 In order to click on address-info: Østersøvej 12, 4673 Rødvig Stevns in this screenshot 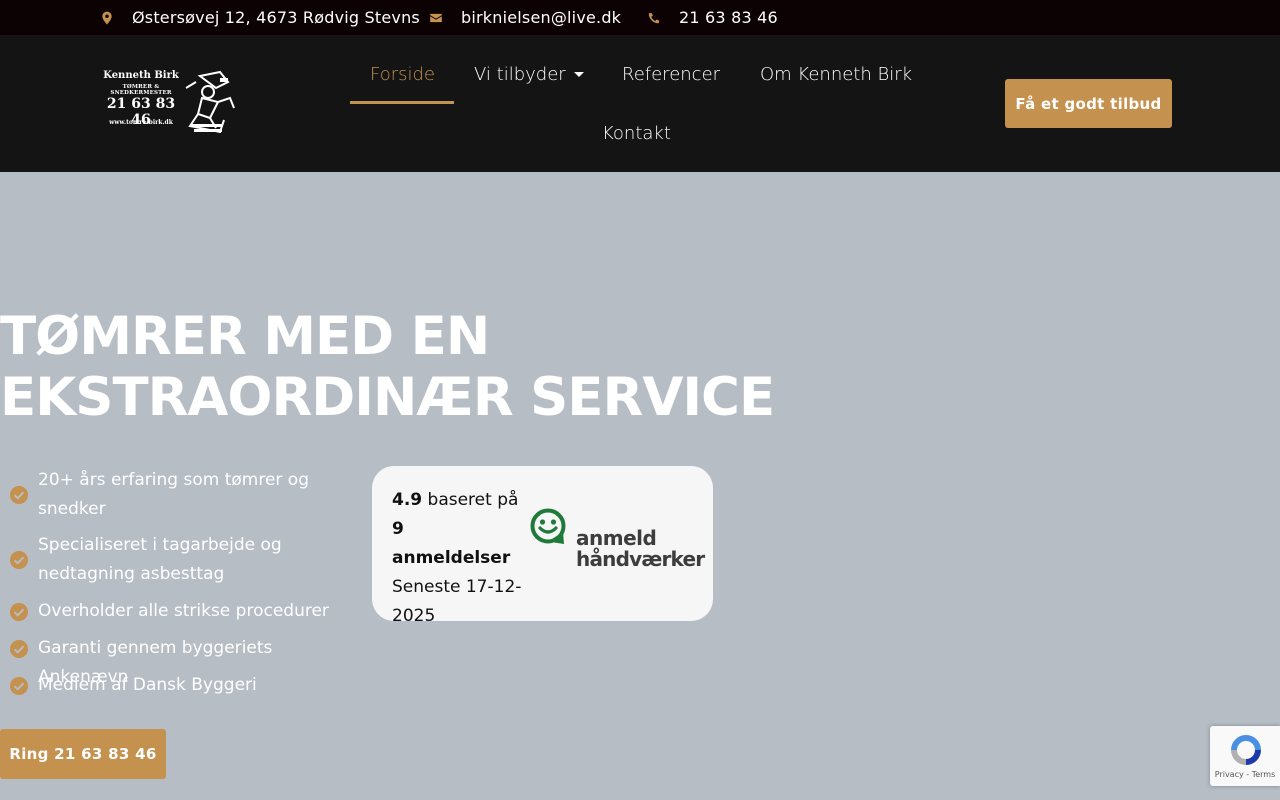, I will do `click(260, 17)`.